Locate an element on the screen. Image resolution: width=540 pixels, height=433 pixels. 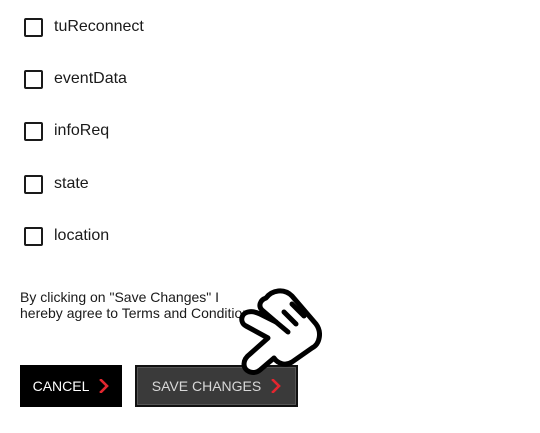
option-eventdata: eventData is located at coordinates (75, 79).